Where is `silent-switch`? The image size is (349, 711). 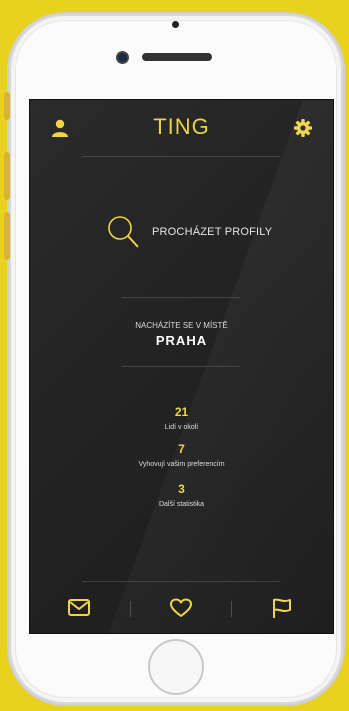 silent-switch is located at coordinates (7, 106).